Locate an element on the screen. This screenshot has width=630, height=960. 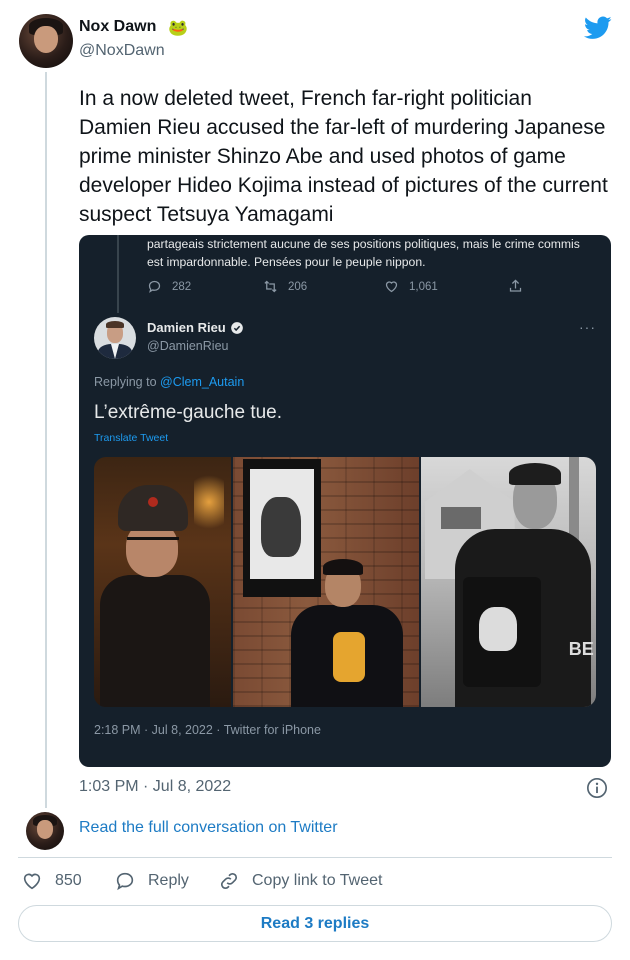
reply-label: Reply is located at coordinates (168, 880).